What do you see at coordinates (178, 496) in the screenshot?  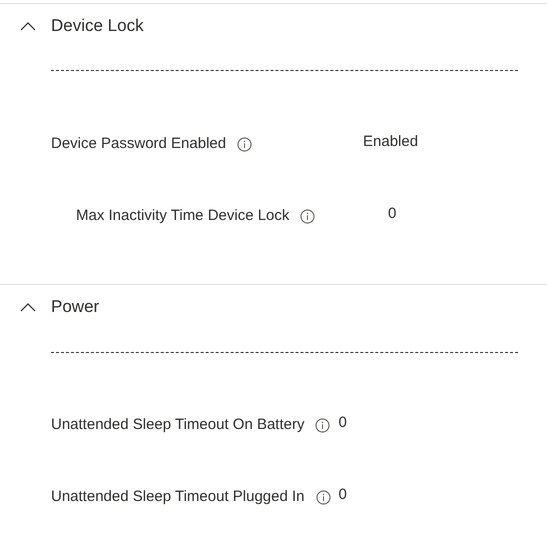 I see `setting-label: Unattended Sleep Timeout Plugged In` at bounding box center [178, 496].